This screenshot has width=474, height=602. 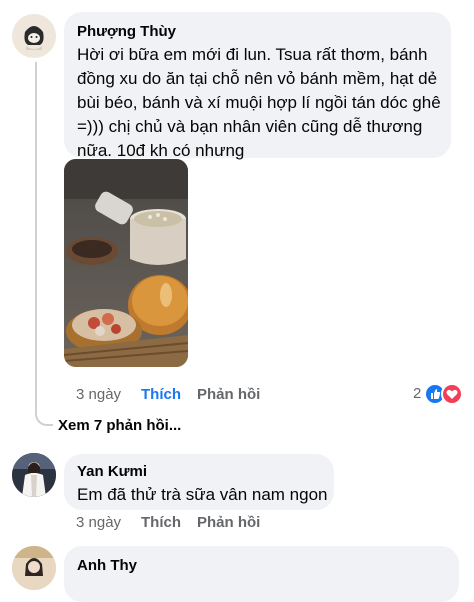 What do you see at coordinates (417, 393) in the screenshot?
I see `reaction-count: 2` at bounding box center [417, 393].